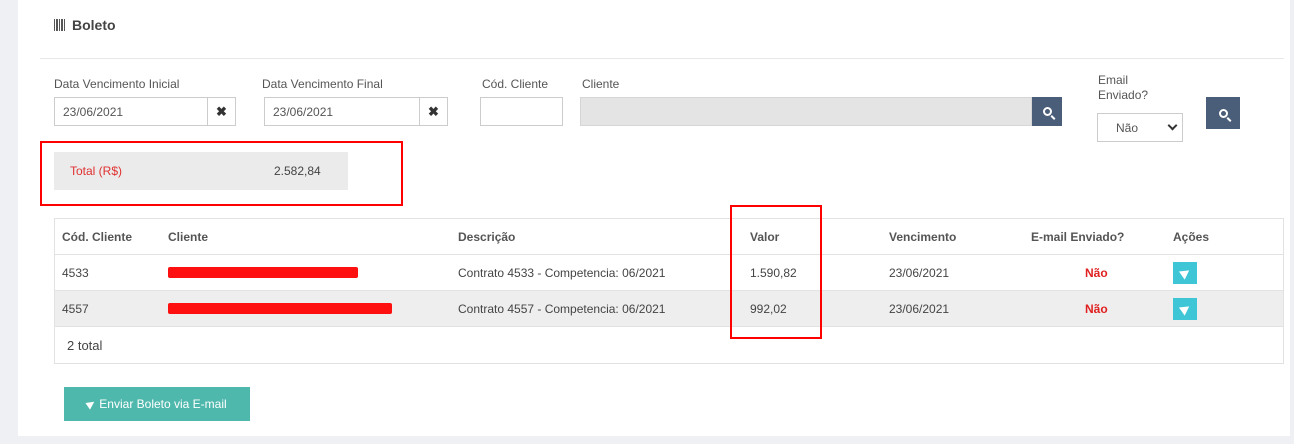  I want to click on col-header-descricao: Descrição, so click(487, 236).